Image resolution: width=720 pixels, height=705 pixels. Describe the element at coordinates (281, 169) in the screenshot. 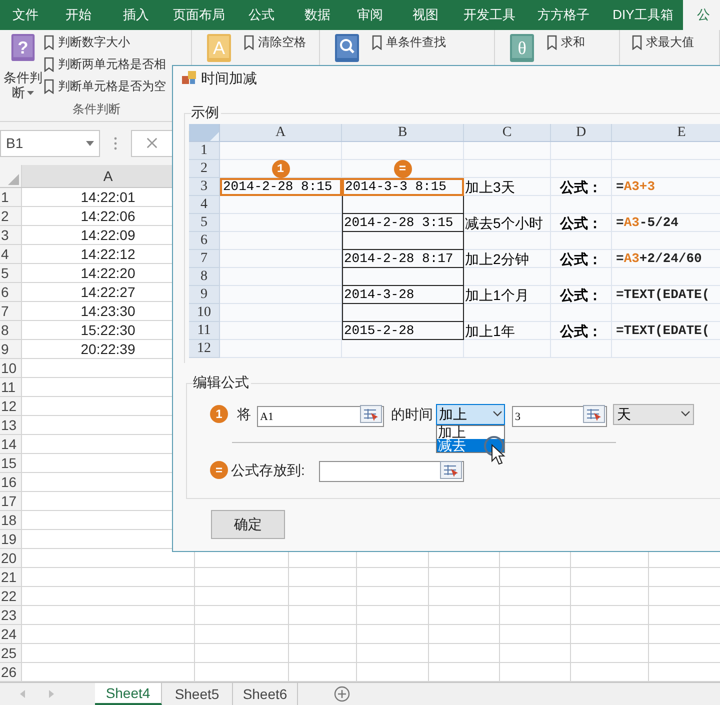

I see `step-badge: 1` at that location.